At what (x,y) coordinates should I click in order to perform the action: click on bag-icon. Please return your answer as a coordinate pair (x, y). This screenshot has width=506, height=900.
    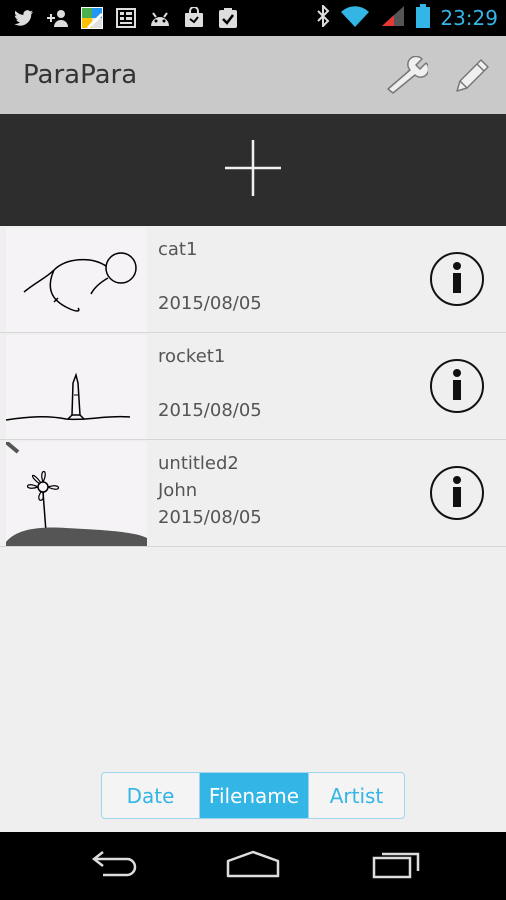
    Looking at the image, I should click on (194, 18).